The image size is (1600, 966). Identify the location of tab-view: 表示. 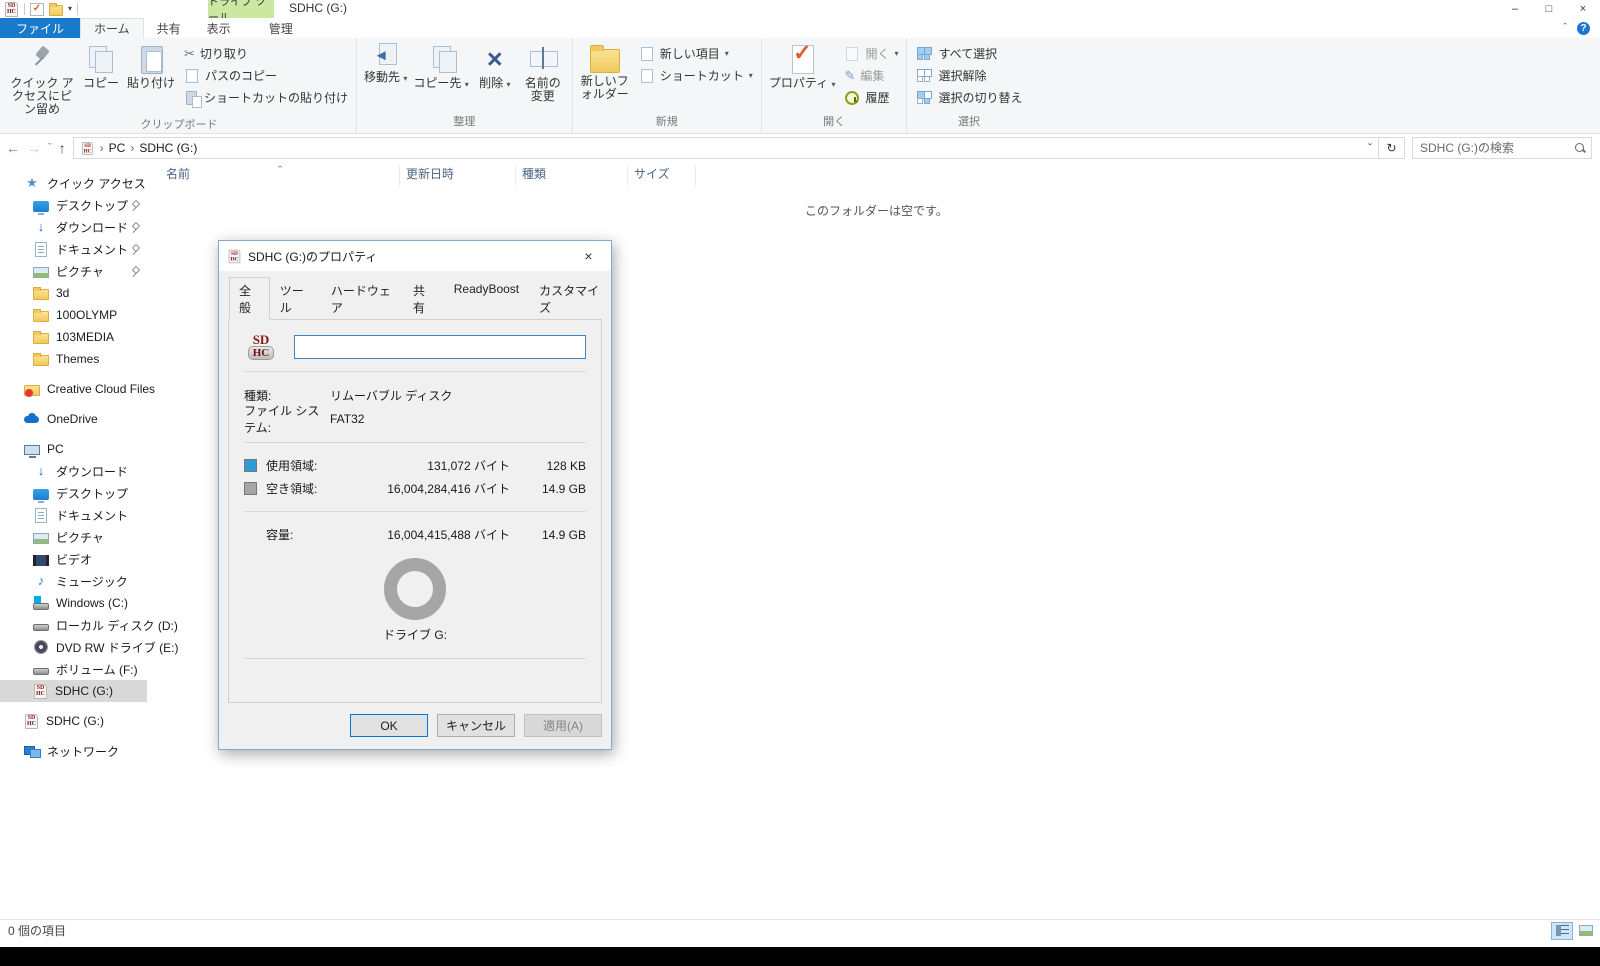
(219, 28).